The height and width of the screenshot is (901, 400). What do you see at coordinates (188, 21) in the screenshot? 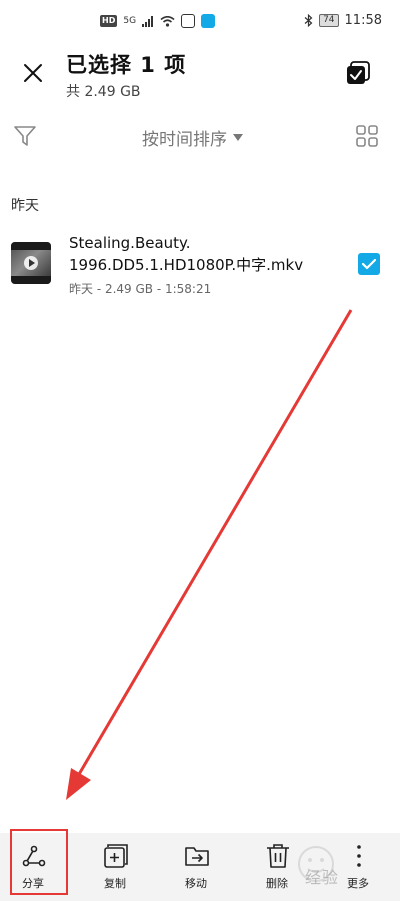
I see `notification-app-icon` at bounding box center [188, 21].